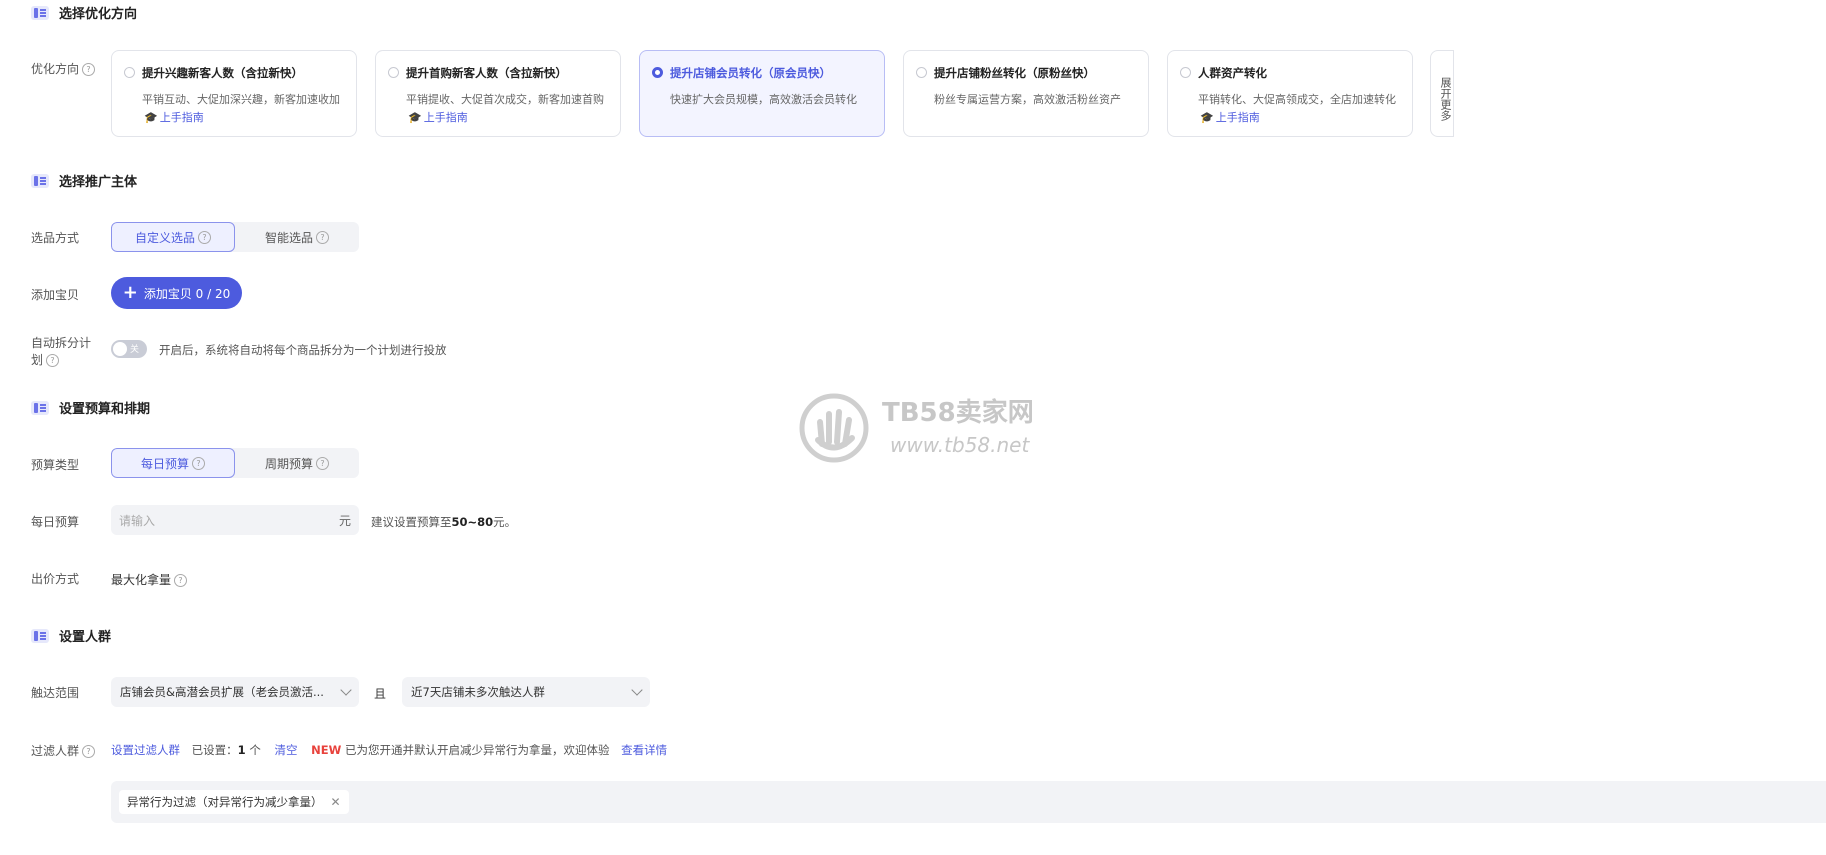  Describe the element at coordinates (644, 750) in the screenshot. I see `view-details-link: 查看详情` at that location.